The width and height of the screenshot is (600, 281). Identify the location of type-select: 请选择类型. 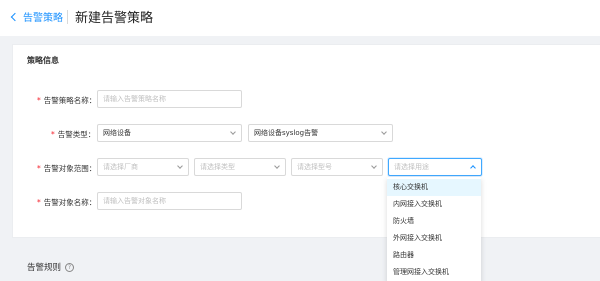
(240, 167).